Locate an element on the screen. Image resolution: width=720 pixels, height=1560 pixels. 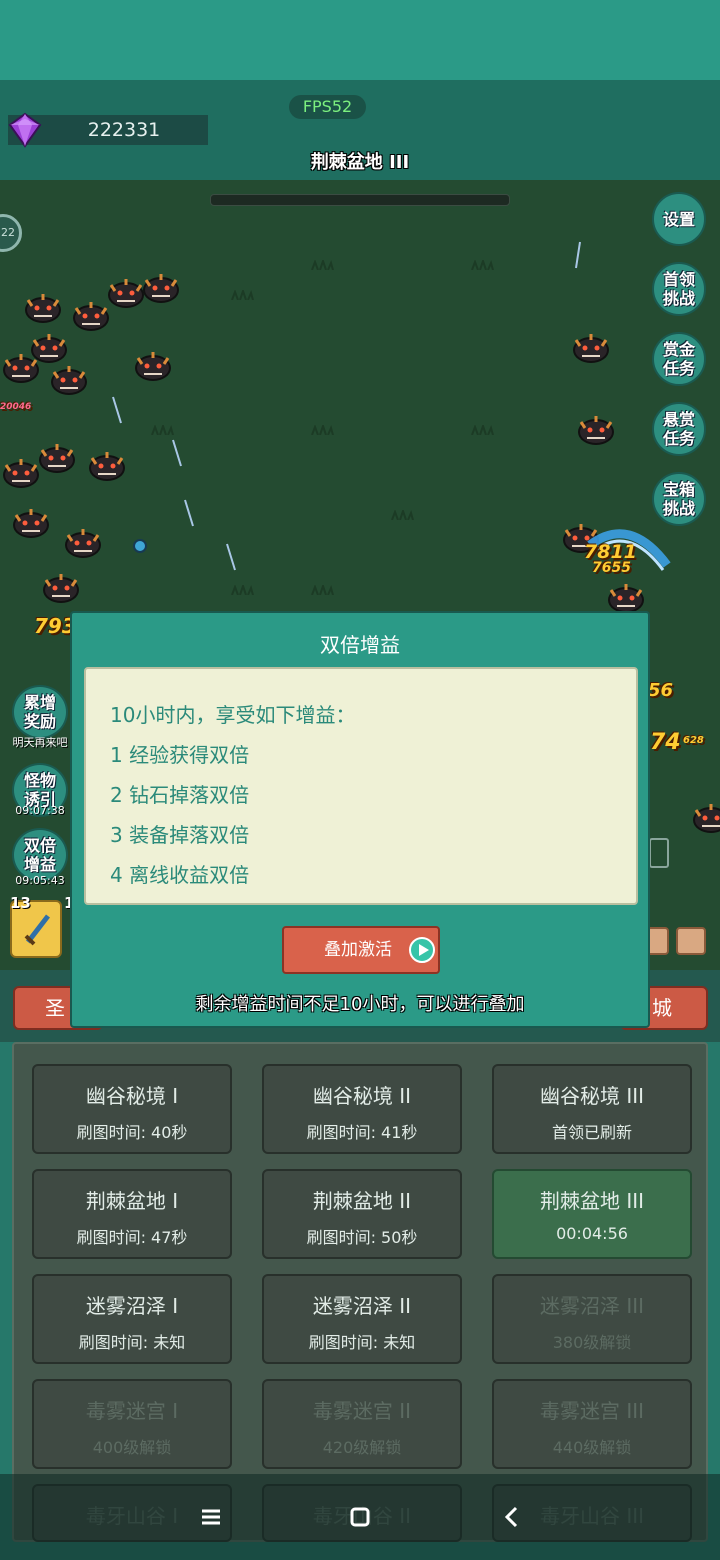
buff-item: 2 钻石掉落双倍 is located at coordinates (180, 795).